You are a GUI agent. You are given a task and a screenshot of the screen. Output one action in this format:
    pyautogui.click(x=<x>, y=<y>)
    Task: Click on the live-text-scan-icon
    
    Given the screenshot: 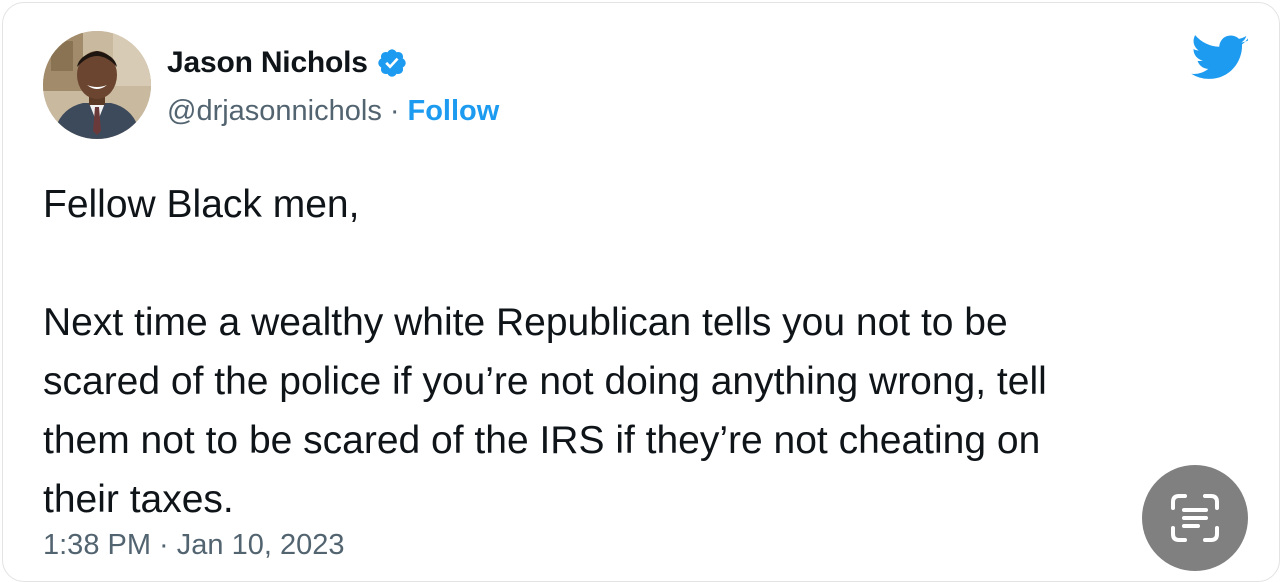 What is the action you would take?
    pyautogui.click(x=1195, y=518)
    